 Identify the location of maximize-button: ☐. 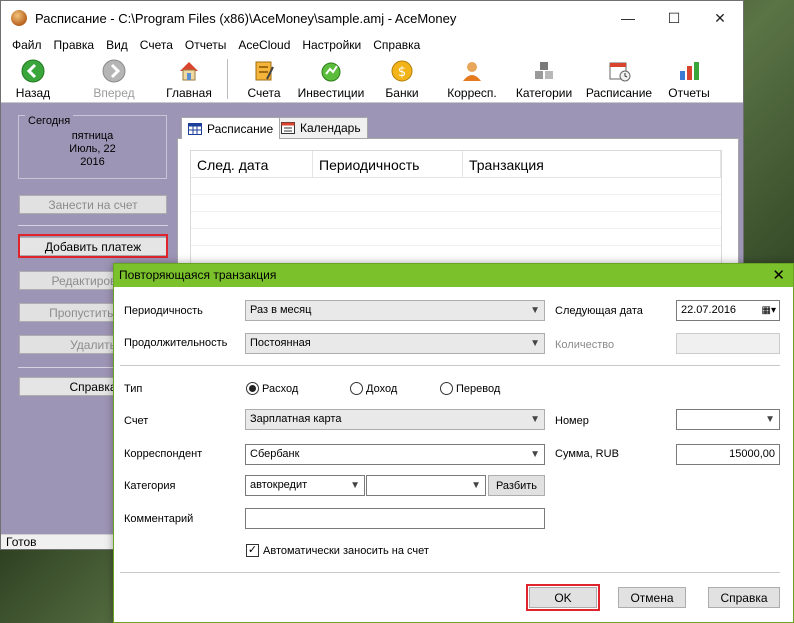
(674, 18).